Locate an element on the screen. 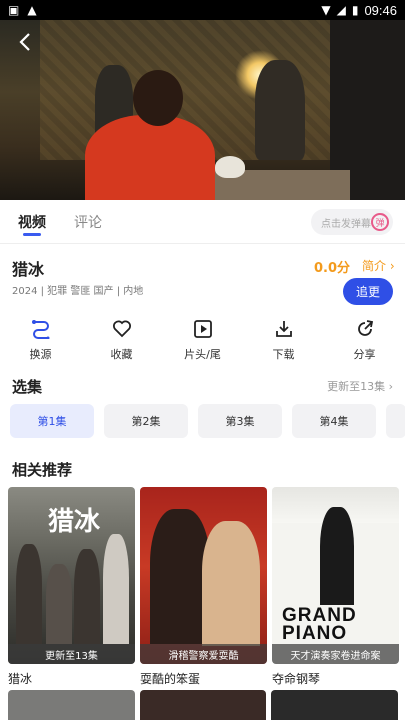 This screenshot has height=720, width=405. video-frame-teapot is located at coordinates (230, 167).